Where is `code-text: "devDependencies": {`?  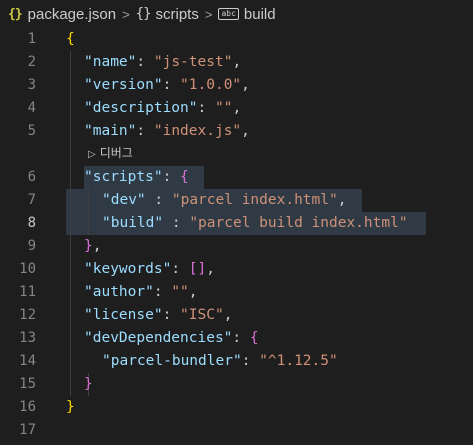
code-text: "devDependencies": { is located at coordinates (171, 338).